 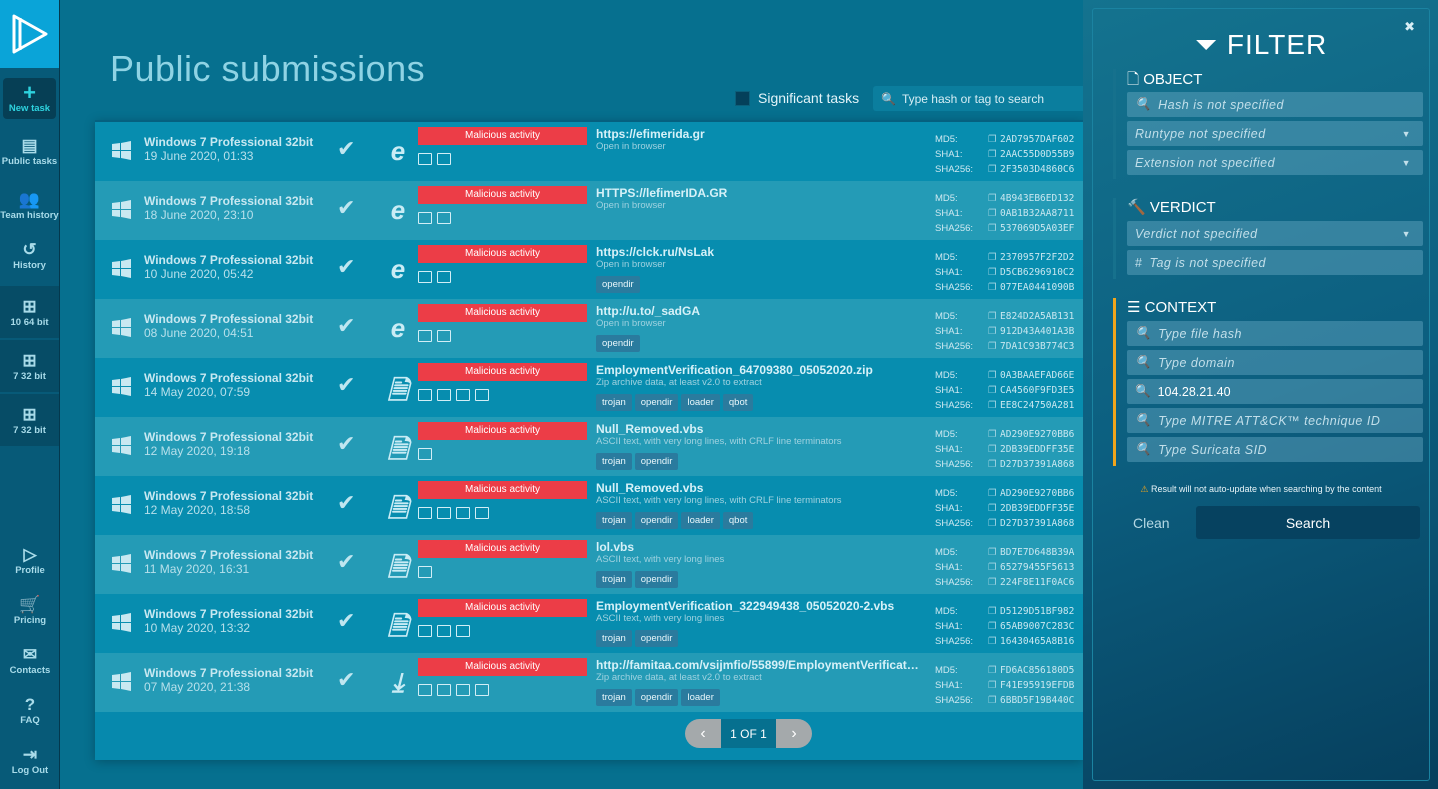 What do you see at coordinates (1275, 362) in the screenshot?
I see `domain-input: 🔍 Type domain` at bounding box center [1275, 362].